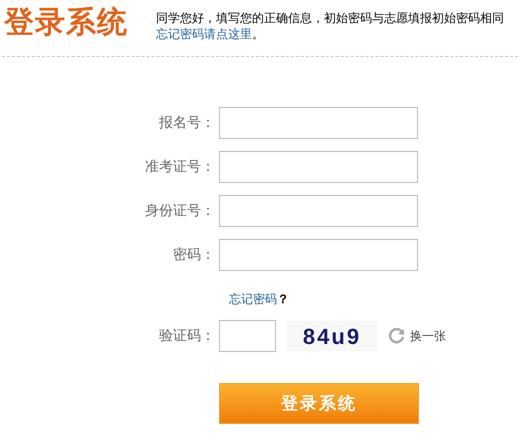 The width and height of the screenshot is (520, 447). I want to click on field-label: 准考证号：, so click(180, 166).